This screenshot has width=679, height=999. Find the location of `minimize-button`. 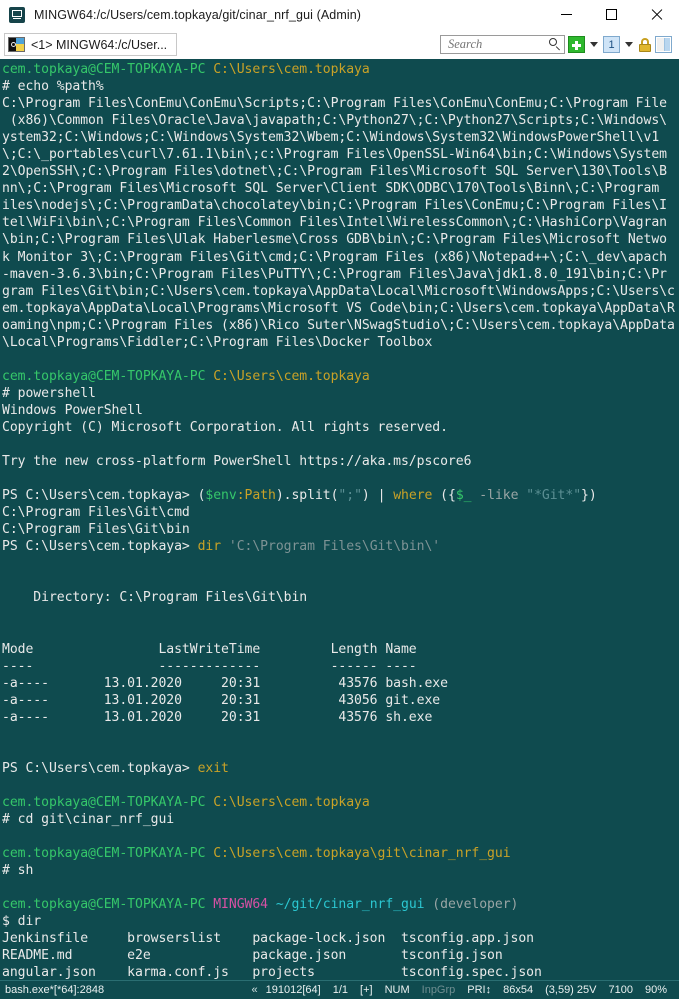

minimize-button is located at coordinates (566, 14).